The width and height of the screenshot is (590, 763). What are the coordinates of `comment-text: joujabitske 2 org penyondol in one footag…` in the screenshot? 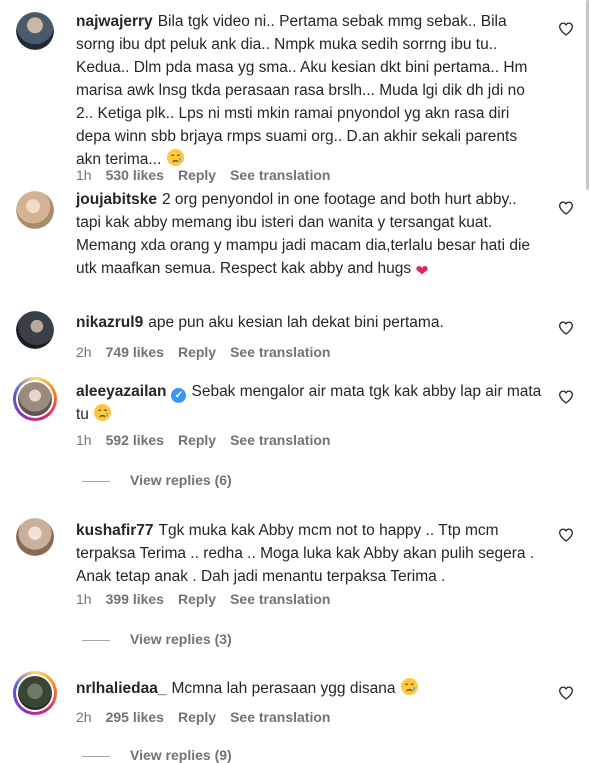 It's located at (310, 235).